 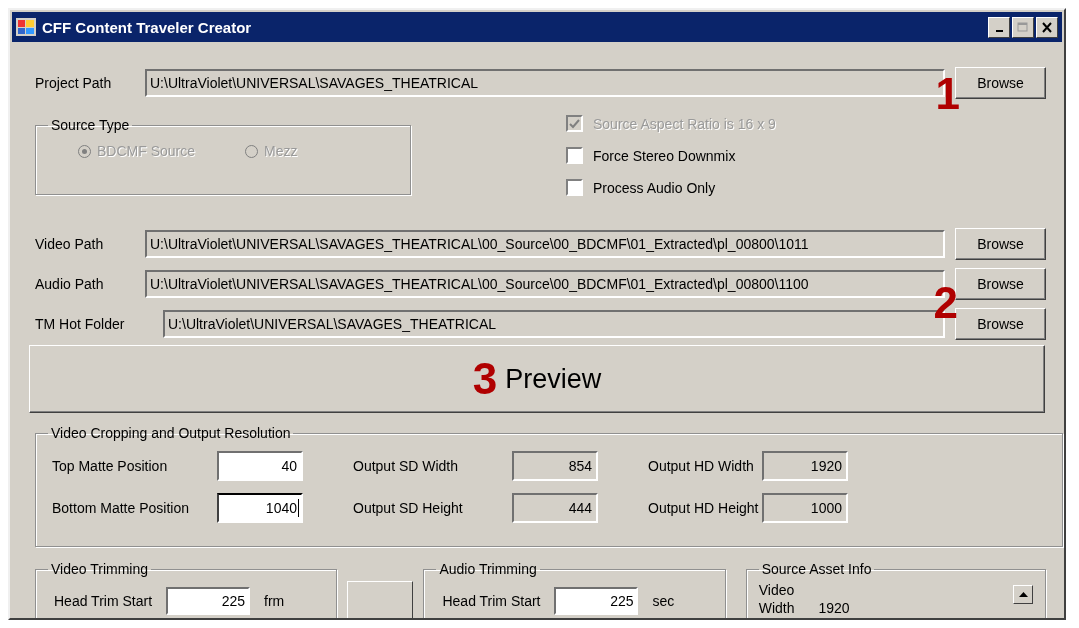 I want to click on field-label: Output HD Height, so click(x=703, y=508).